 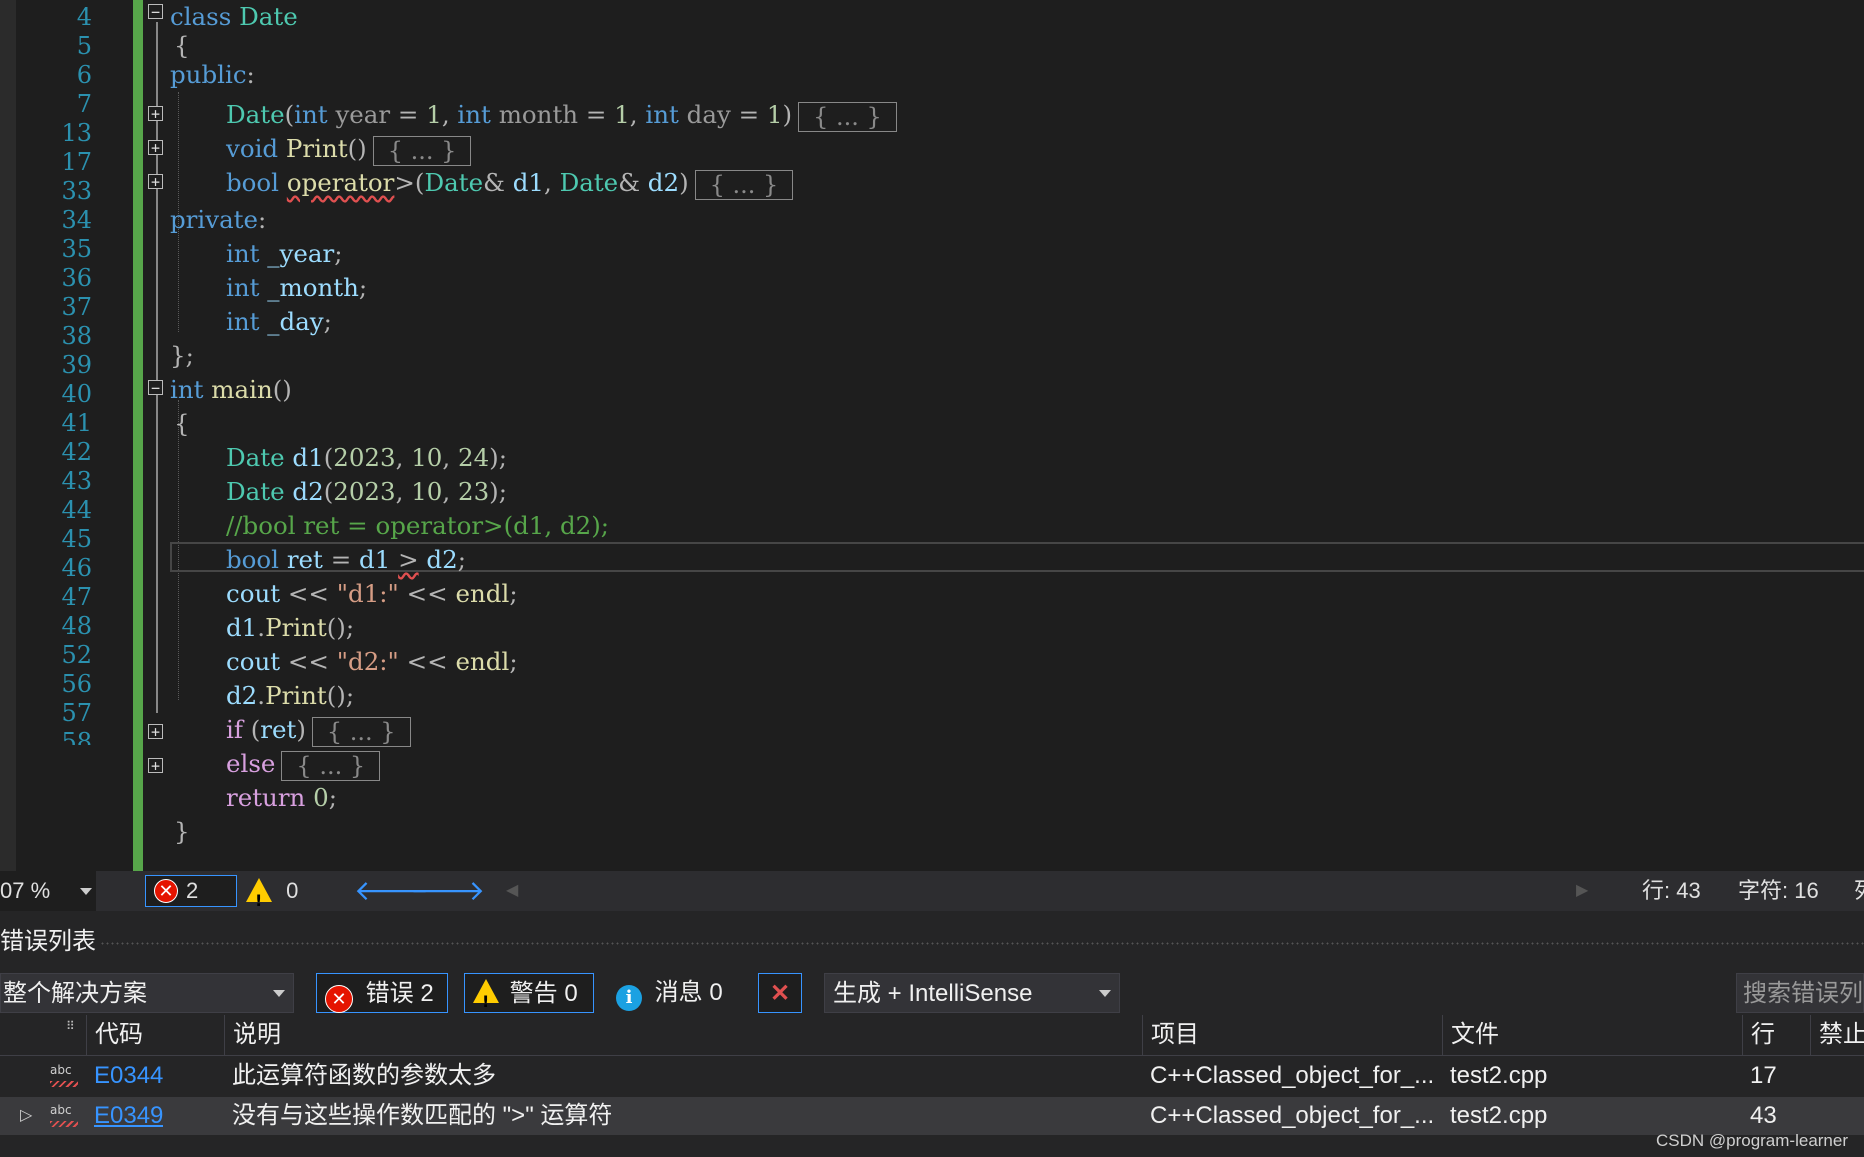 I want to click on column-file: 文件, so click(x=1592, y=1035).